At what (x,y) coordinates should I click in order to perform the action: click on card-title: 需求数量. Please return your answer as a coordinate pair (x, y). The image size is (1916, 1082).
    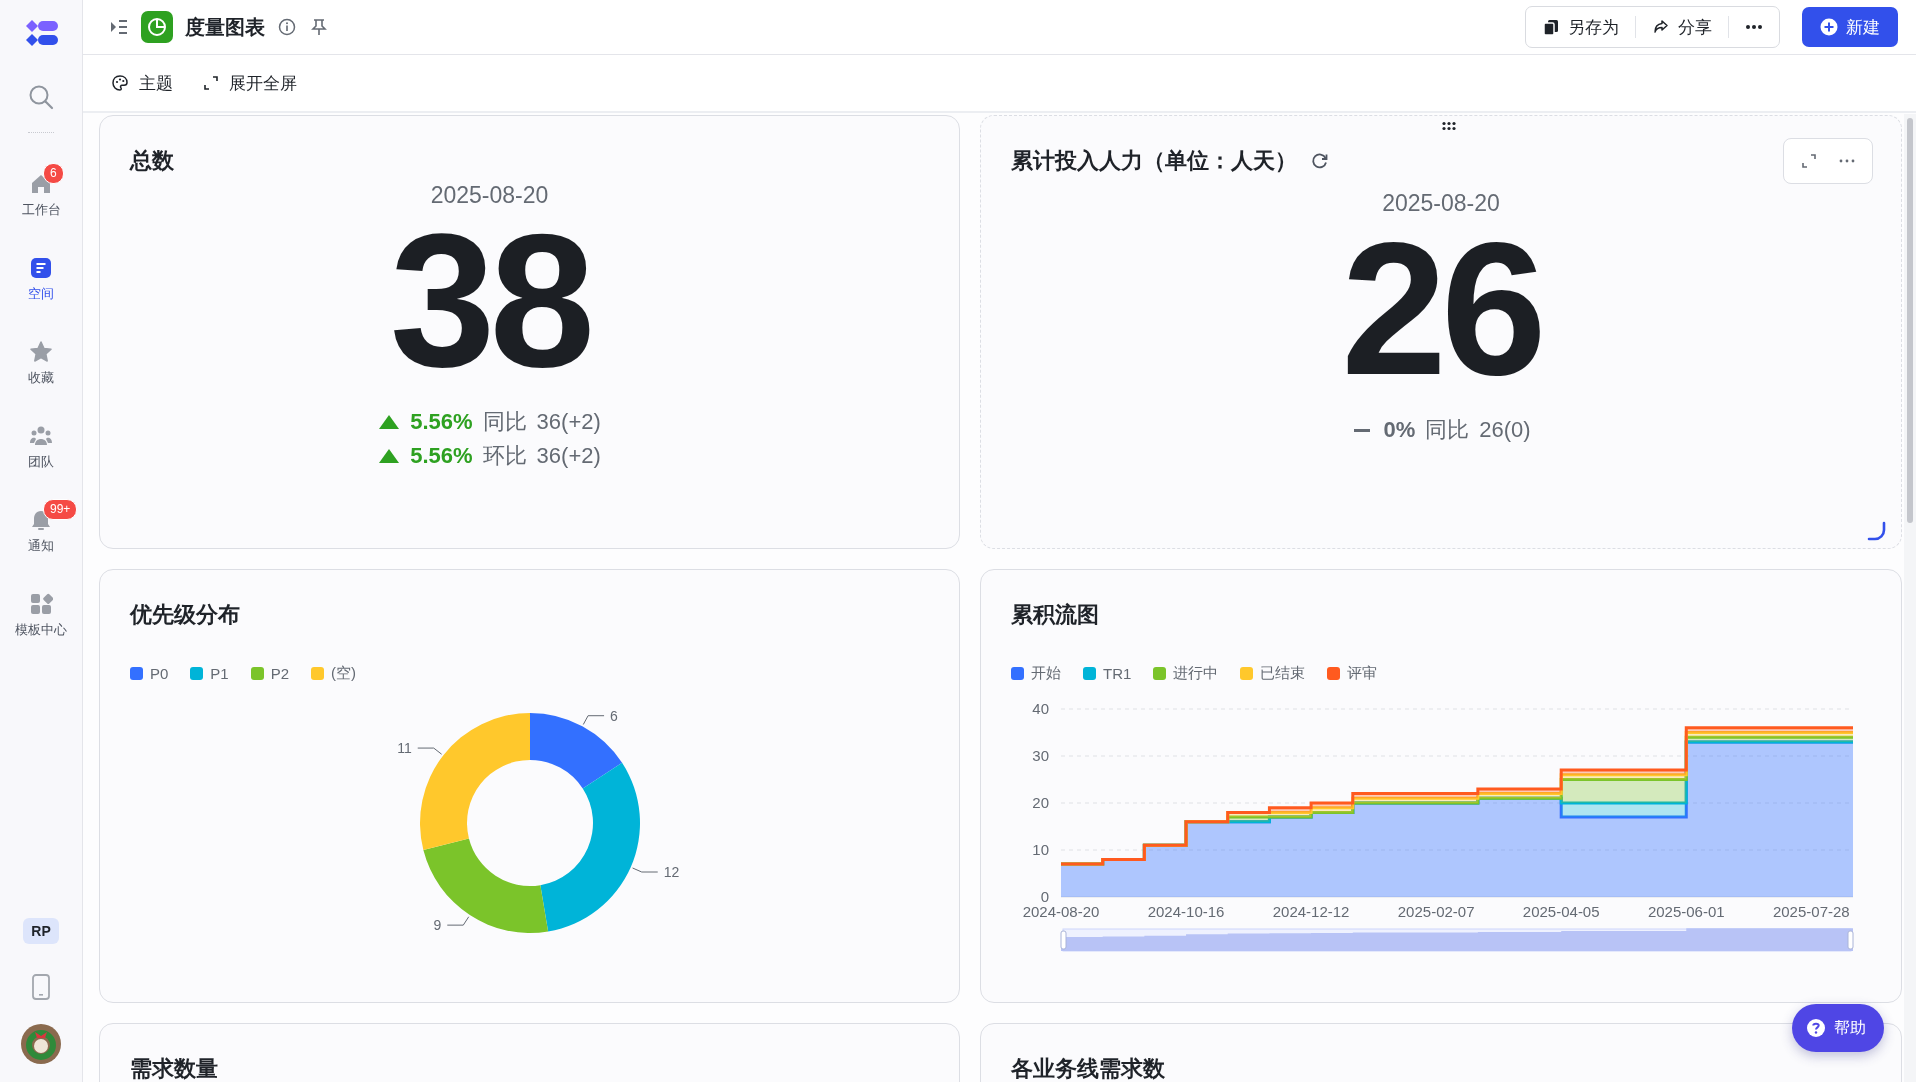
    Looking at the image, I should click on (174, 1068).